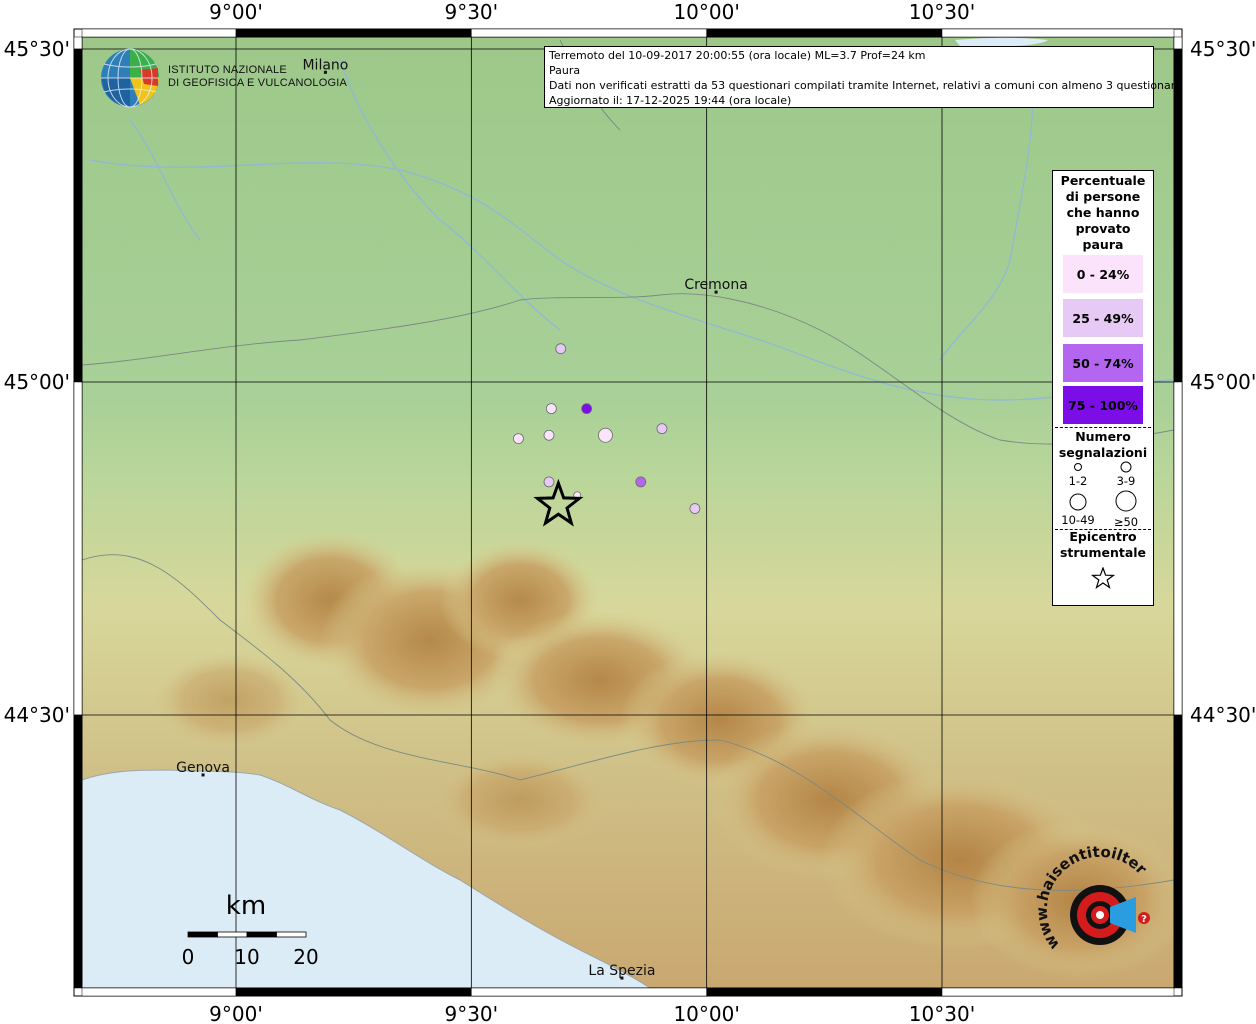  What do you see at coordinates (1103, 180) in the screenshot?
I see `legend-title-line: Percentuale` at bounding box center [1103, 180].